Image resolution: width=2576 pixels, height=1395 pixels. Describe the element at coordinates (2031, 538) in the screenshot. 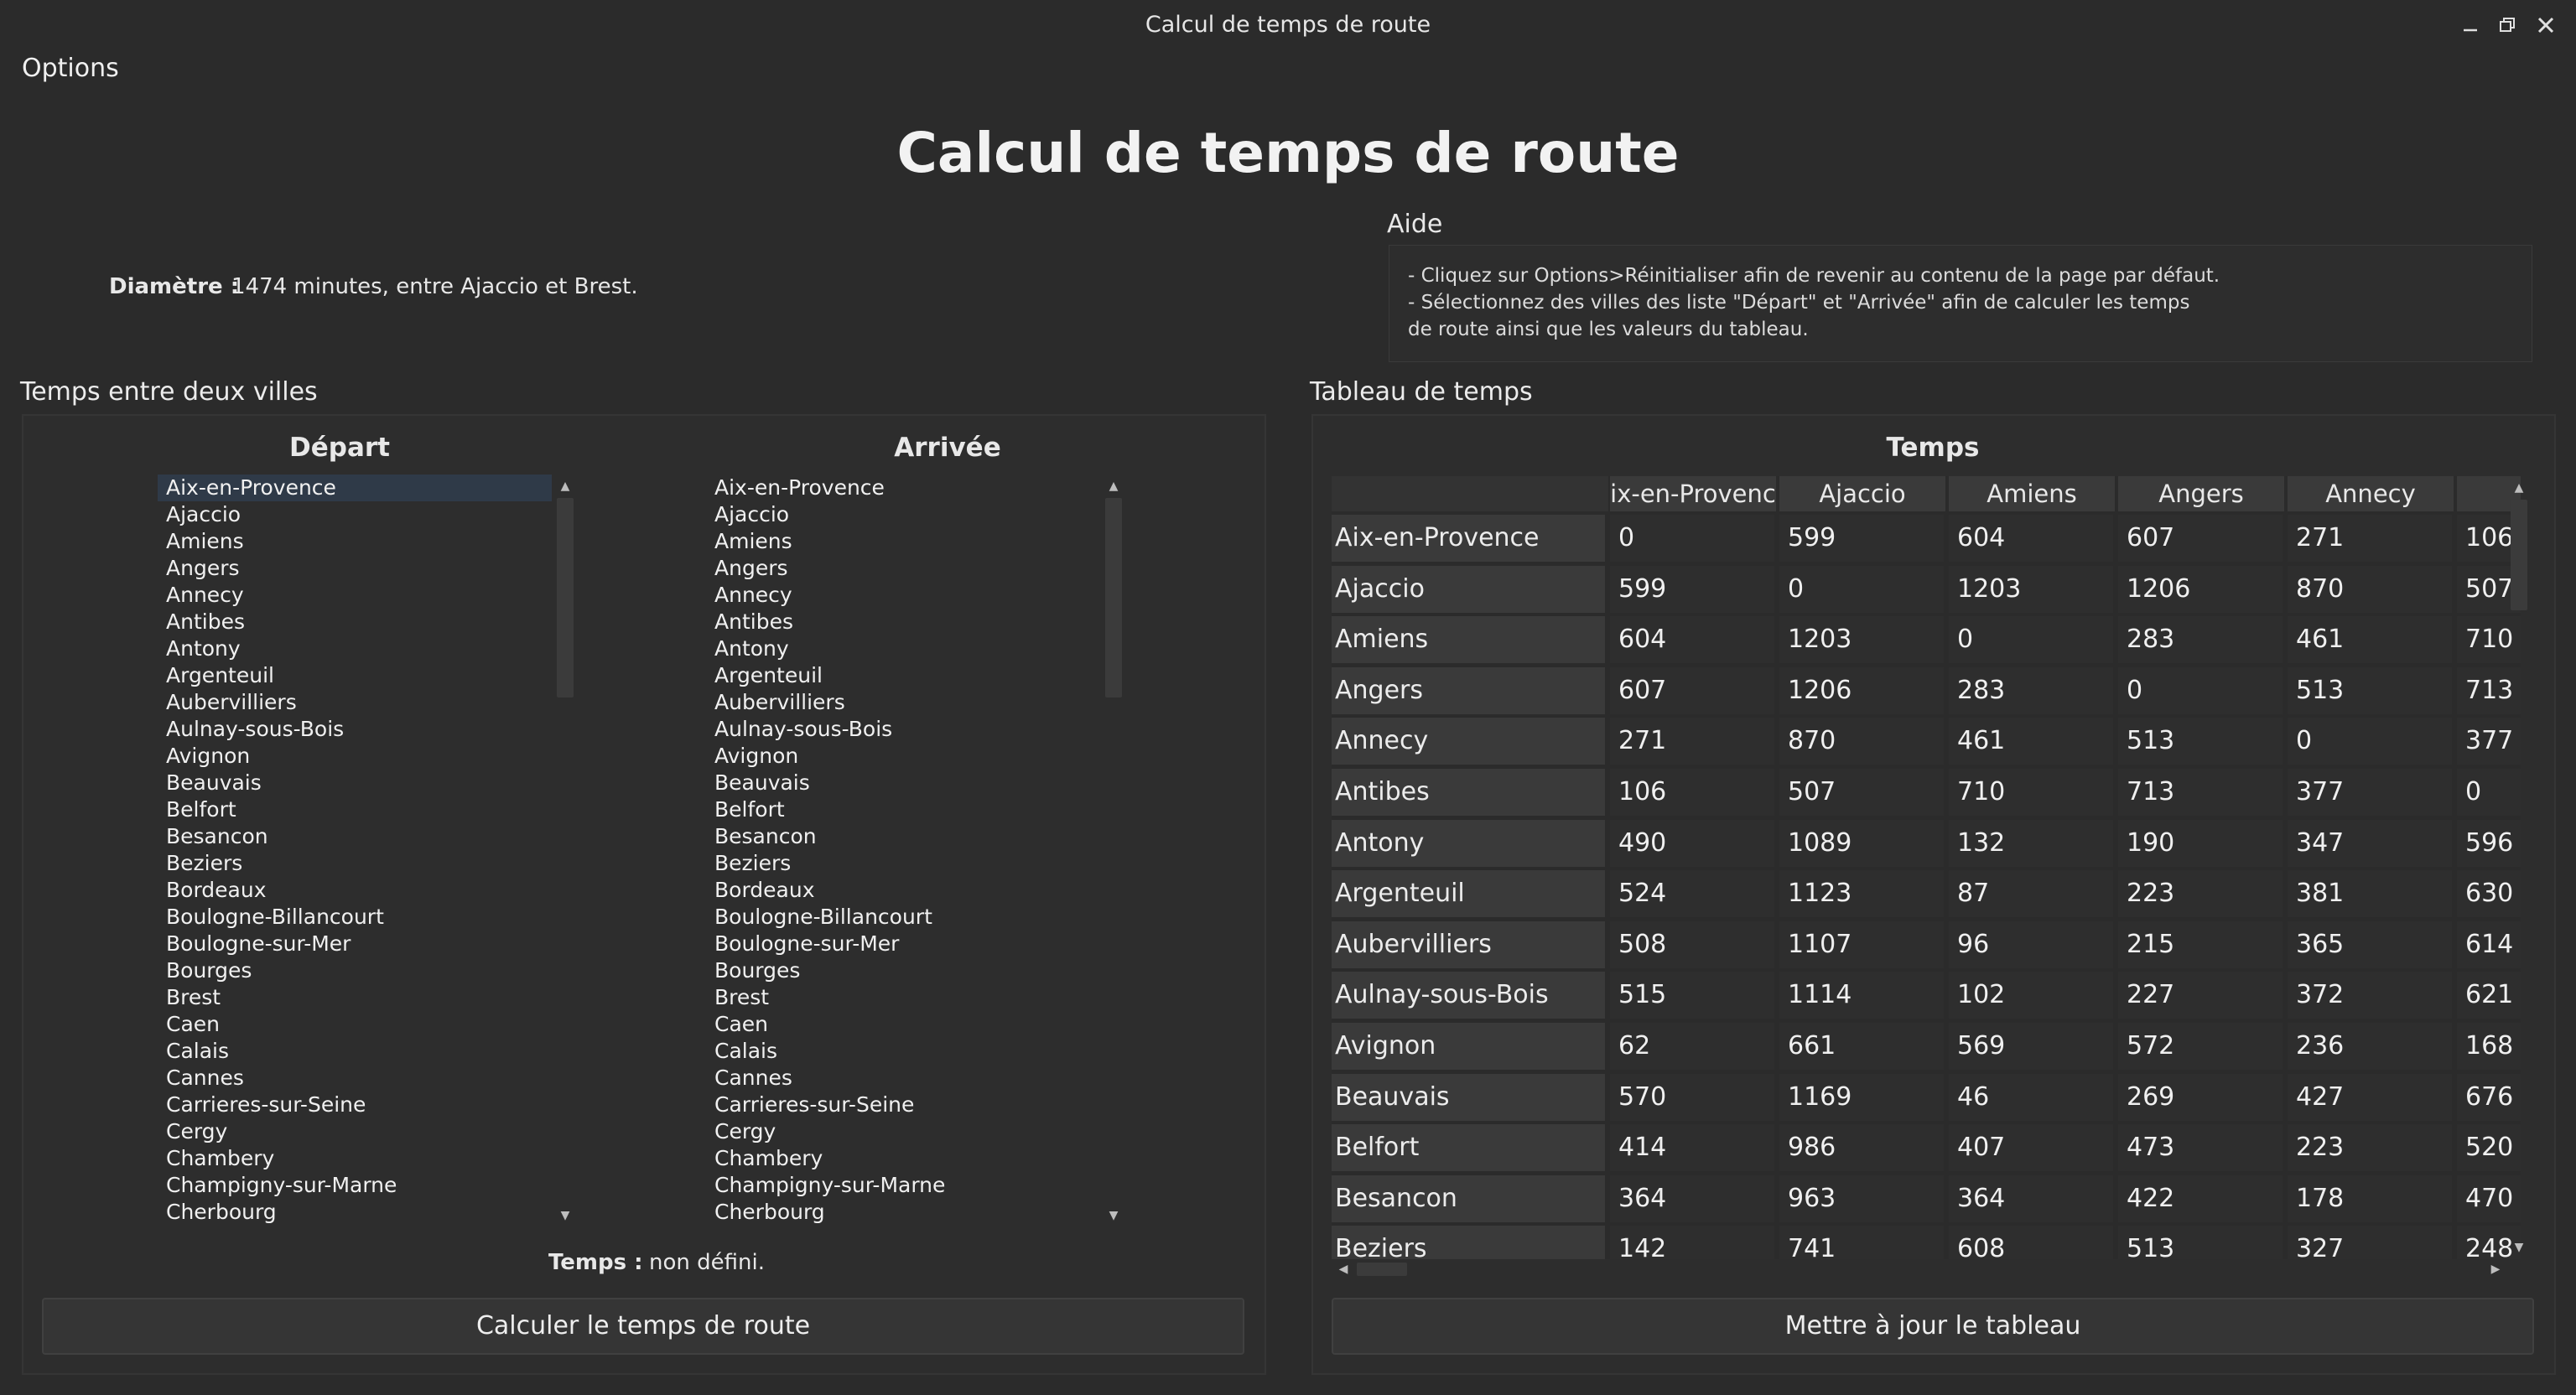

I see `table-cell: 604` at that location.